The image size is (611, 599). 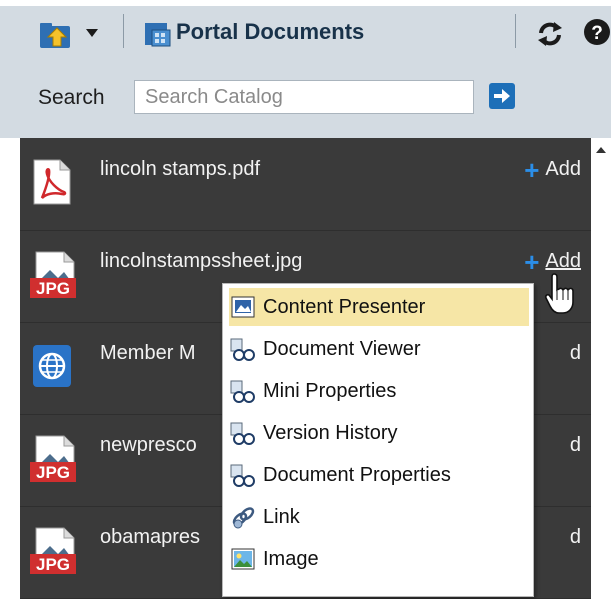 I want to click on folder-up-icon, so click(x=57, y=35).